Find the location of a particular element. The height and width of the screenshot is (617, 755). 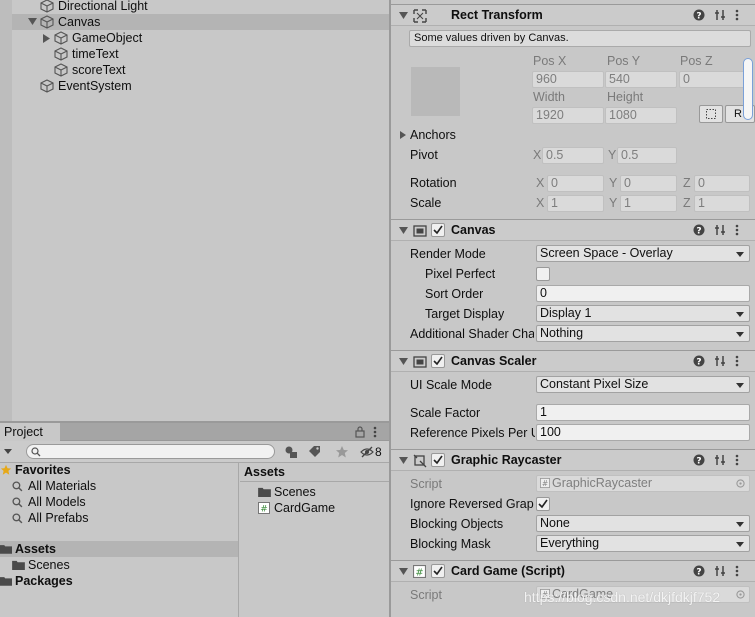

pos-y-field: 540 is located at coordinates (641, 79).